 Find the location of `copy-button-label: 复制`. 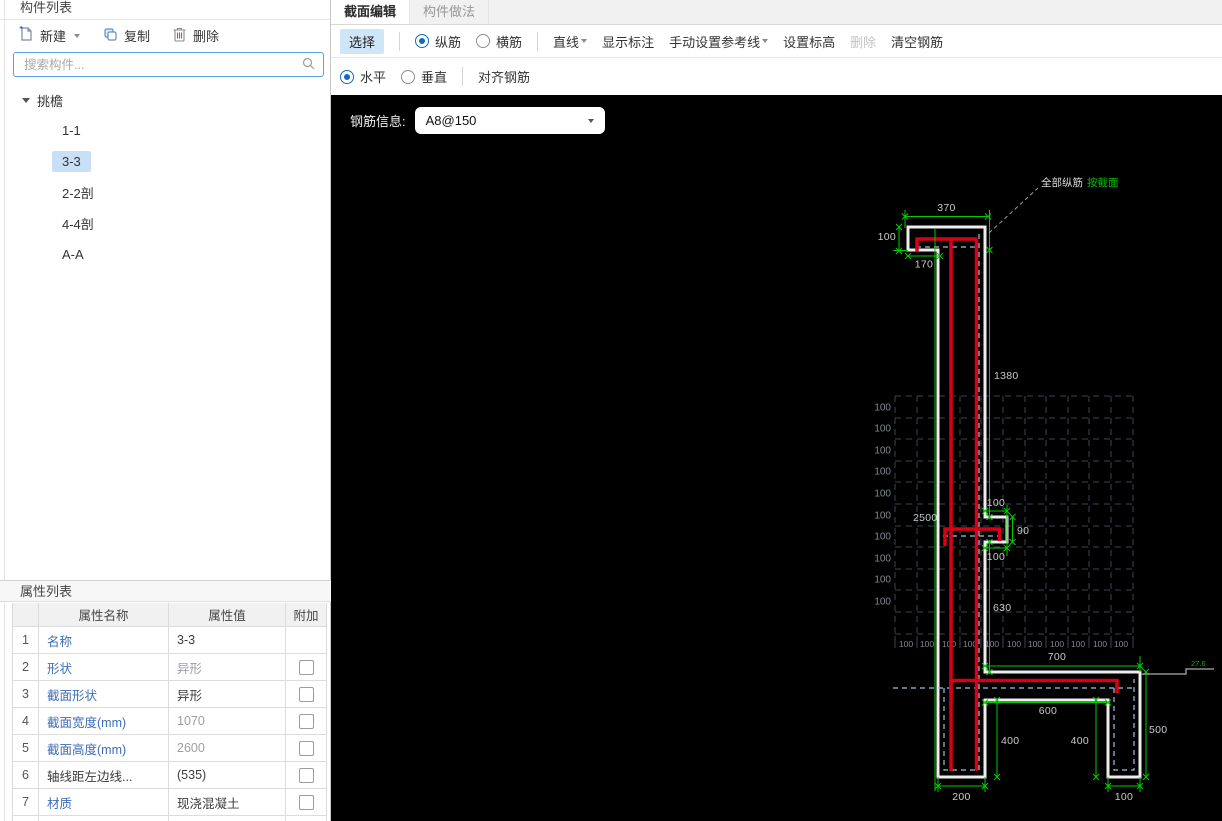

copy-button-label: 复制 is located at coordinates (137, 36).